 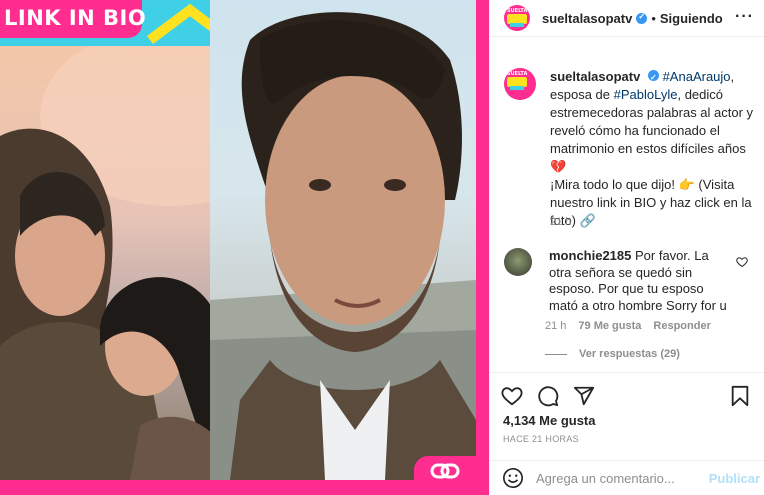 What do you see at coordinates (744, 17) in the screenshot?
I see `more-options-icon: ···` at bounding box center [744, 17].